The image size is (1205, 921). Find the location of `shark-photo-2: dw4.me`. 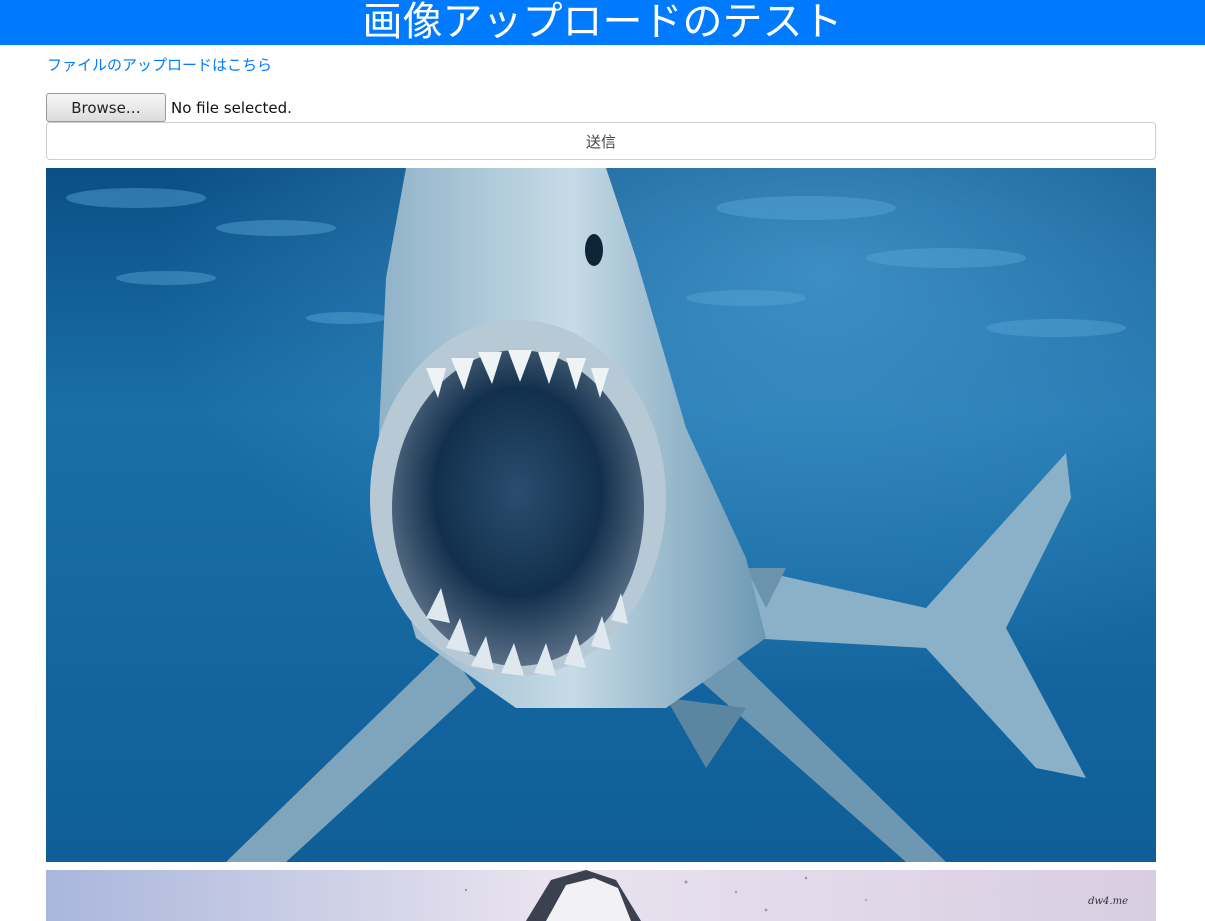

shark-photo-2: dw4.me is located at coordinates (601, 895).